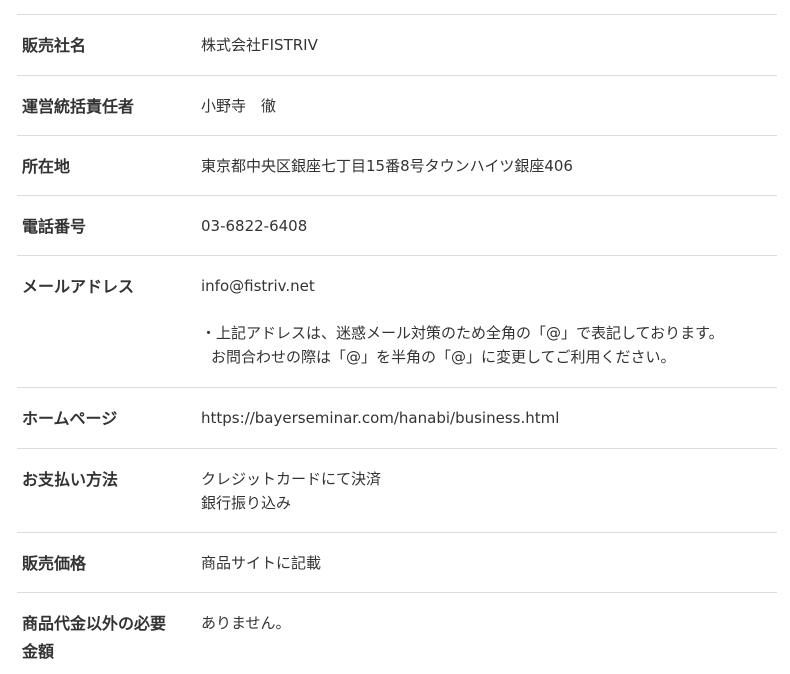  Describe the element at coordinates (443, 357) in the screenshot. I see `email-note-line: お問合わせの際は「@」を半角の「@」に変更してご利用ください。` at that location.